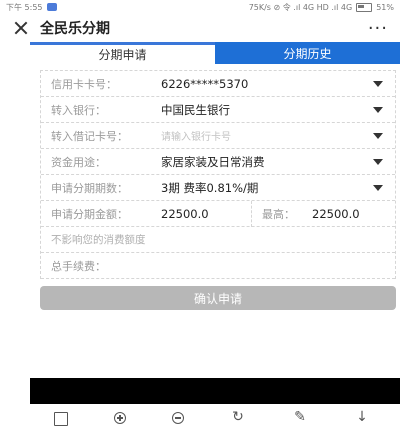 Image resolution: width=400 pixels, height=428 pixels. I want to click on battery-icon, so click(364, 7).